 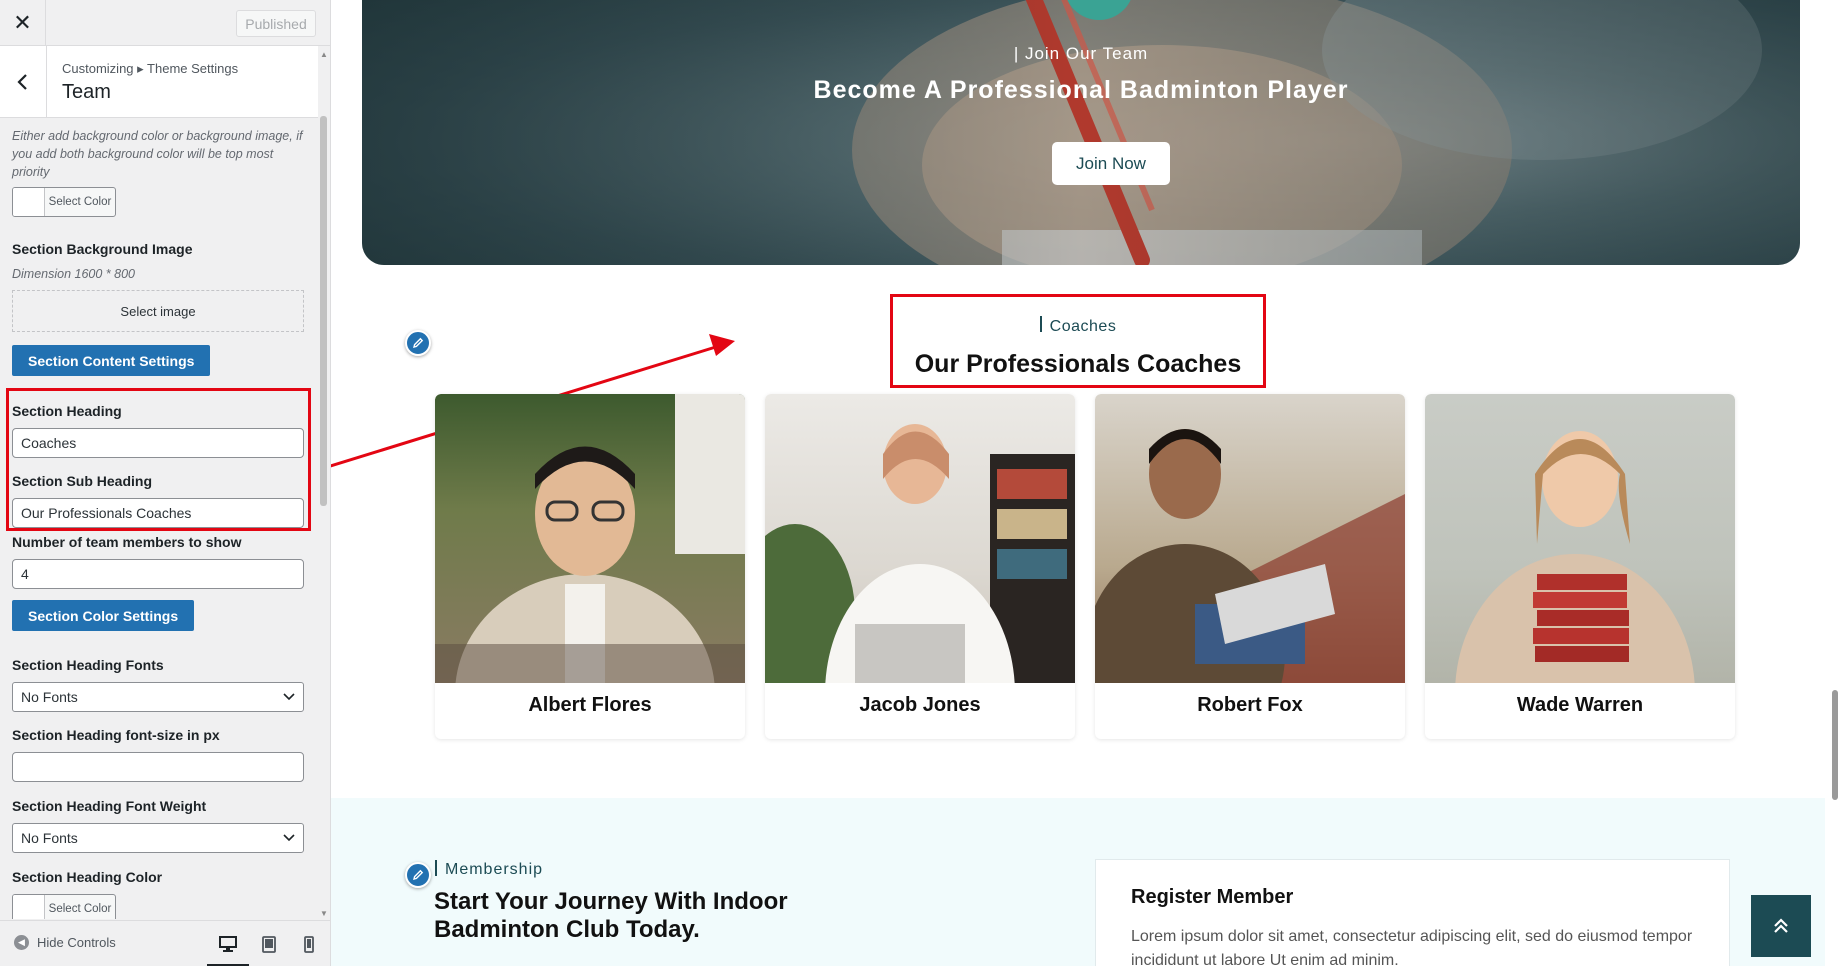 What do you see at coordinates (73, 274) in the screenshot?
I see `bg-image-dimension: Dimension 1600 * 800` at bounding box center [73, 274].